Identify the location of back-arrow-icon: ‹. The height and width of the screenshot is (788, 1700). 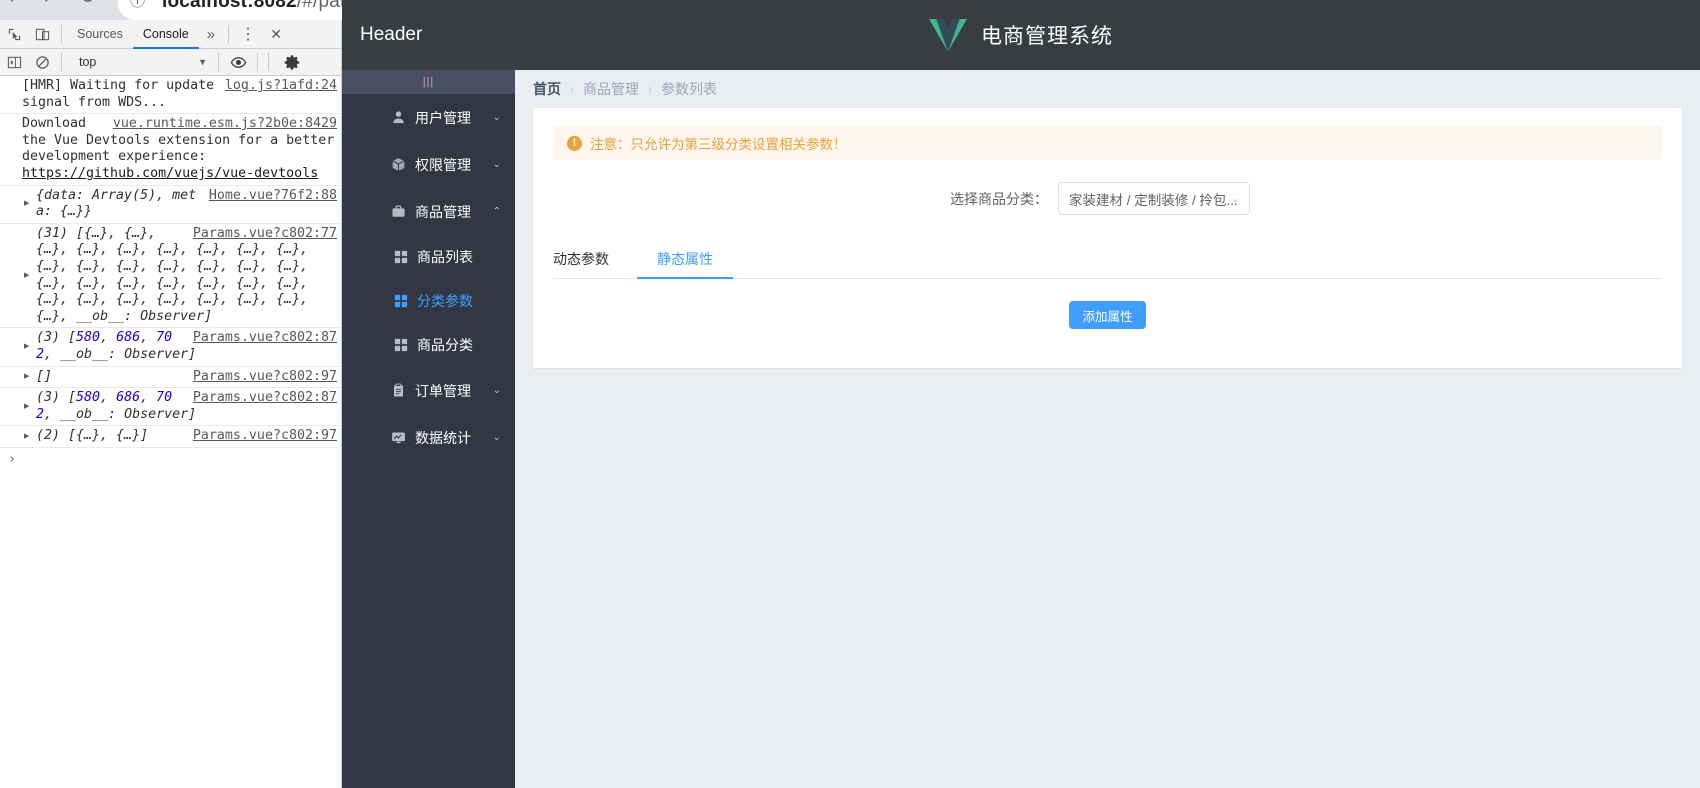
(11, 3).